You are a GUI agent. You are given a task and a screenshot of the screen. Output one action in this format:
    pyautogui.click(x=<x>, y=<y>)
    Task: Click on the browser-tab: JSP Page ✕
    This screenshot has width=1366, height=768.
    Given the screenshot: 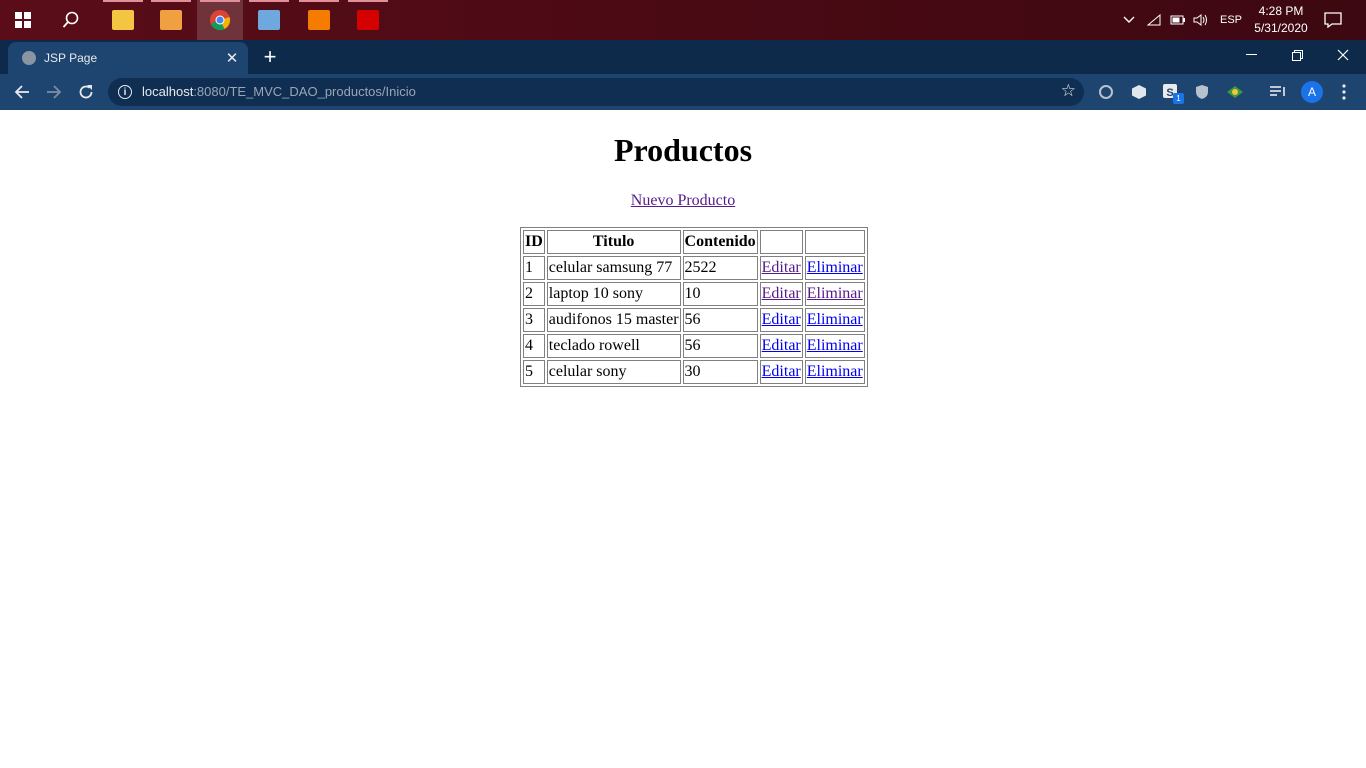 What is the action you would take?
    pyautogui.click(x=128, y=58)
    